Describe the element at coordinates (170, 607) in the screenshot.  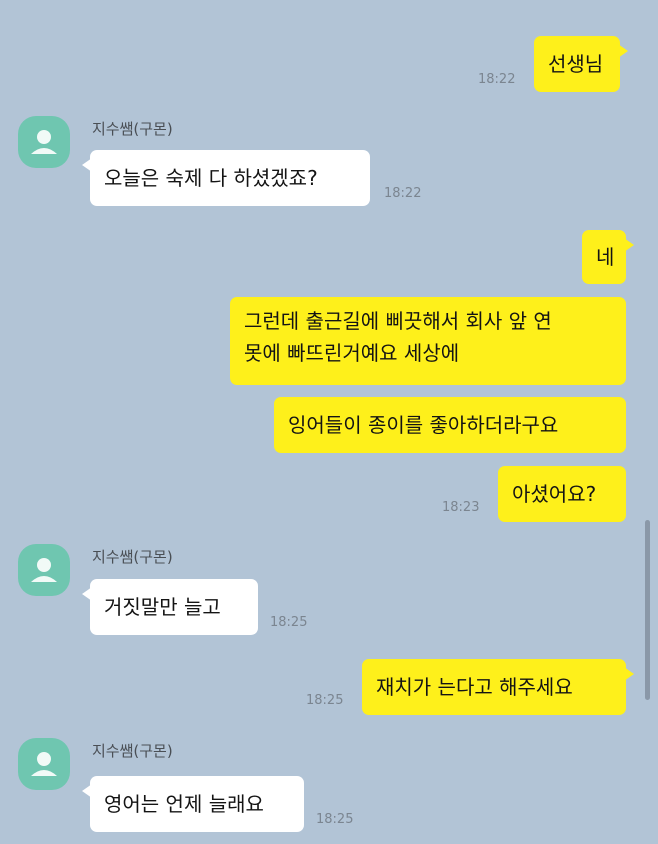
I see `their-message-bubble: 거짓말만 늘고` at that location.